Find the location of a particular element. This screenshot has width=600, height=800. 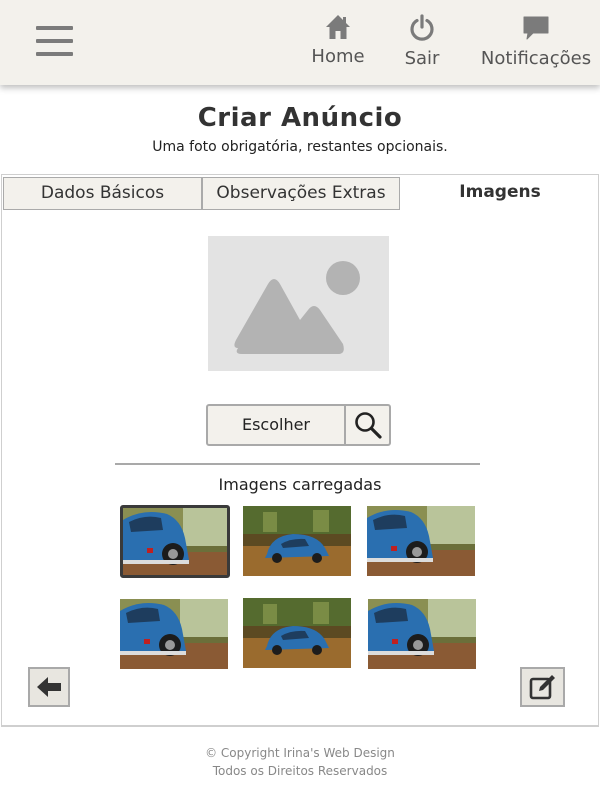

search-icon is located at coordinates (368, 425).